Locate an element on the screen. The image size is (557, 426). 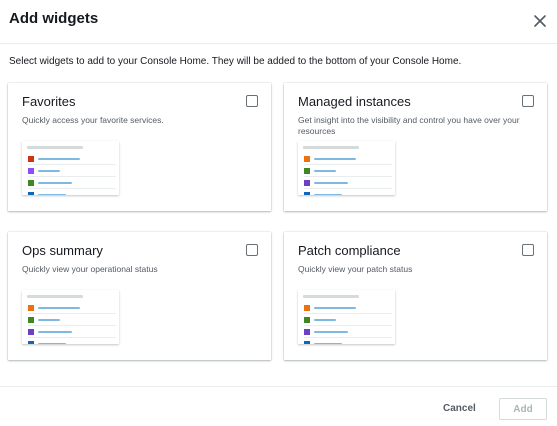
widget-description: Quickly access your favorite services. is located at coordinates (93, 120).